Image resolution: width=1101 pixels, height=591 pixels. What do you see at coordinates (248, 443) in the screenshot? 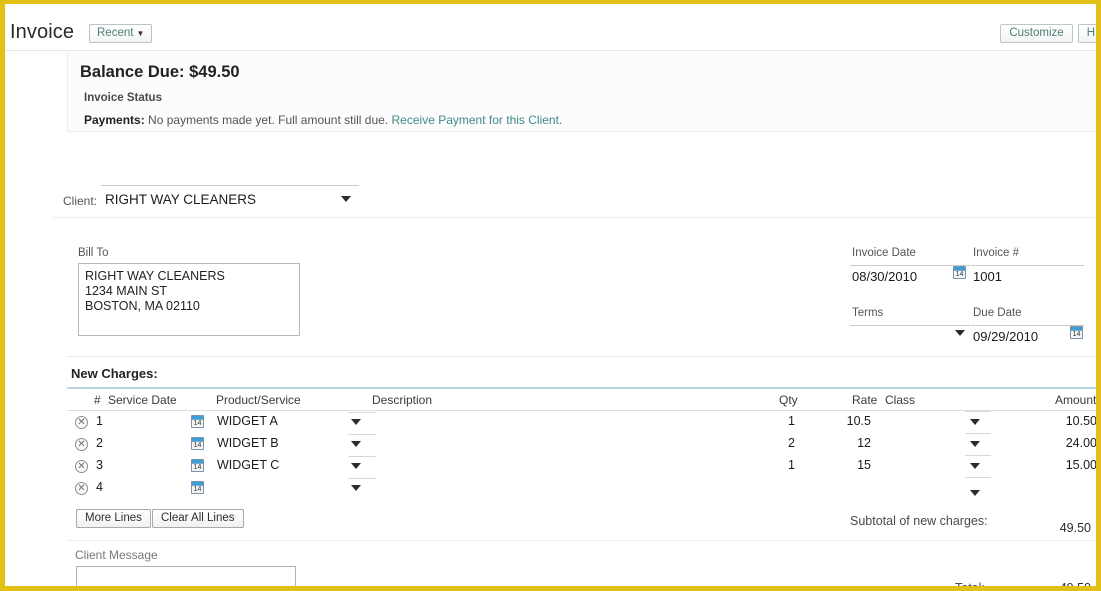
I see `row-product: WIDGET B` at bounding box center [248, 443].